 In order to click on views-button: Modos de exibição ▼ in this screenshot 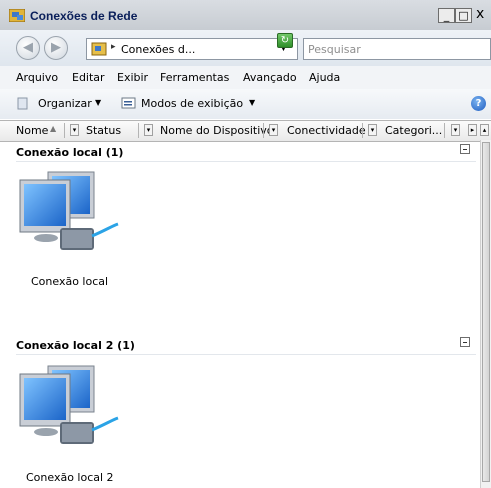, I will do `click(191, 104)`.